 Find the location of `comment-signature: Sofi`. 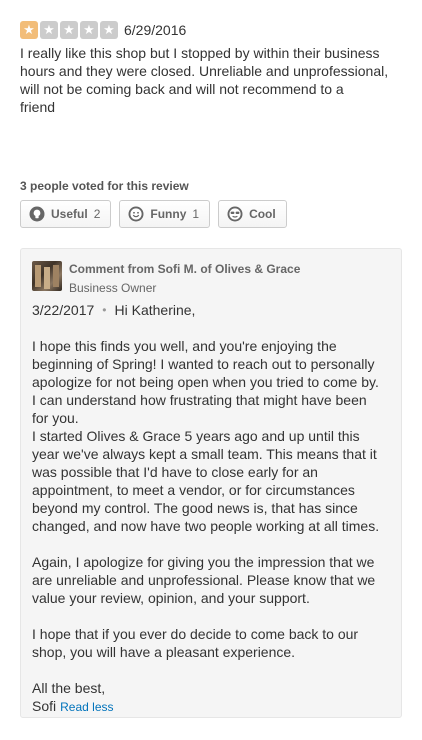

comment-signature: Sofi is located at coordinates (44, 706).